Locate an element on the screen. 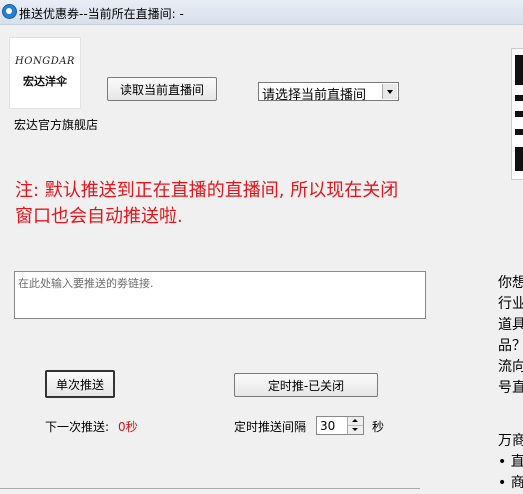  interval-value: 30 is located at coordinates (328, 426).